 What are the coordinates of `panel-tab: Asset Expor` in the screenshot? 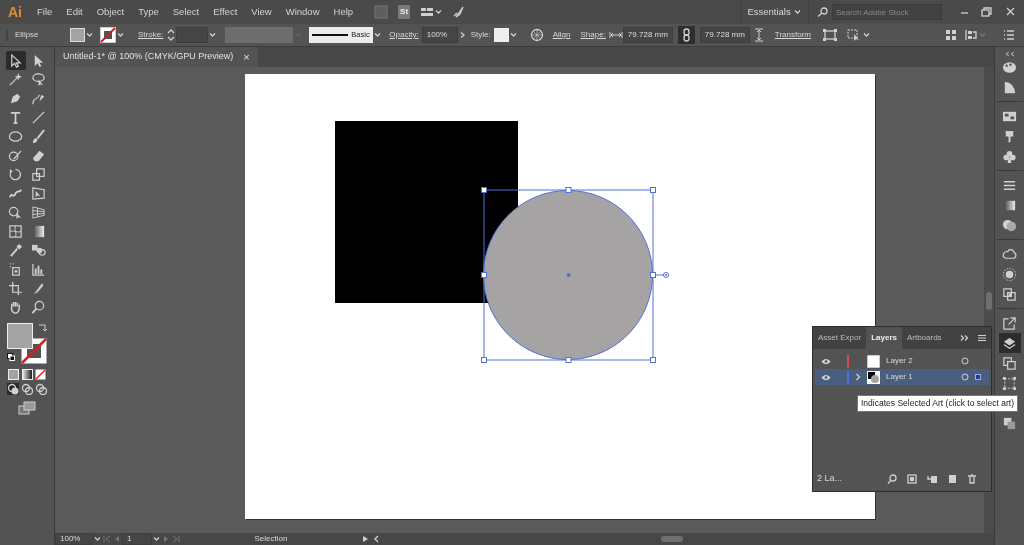 It's located at (840, 338).